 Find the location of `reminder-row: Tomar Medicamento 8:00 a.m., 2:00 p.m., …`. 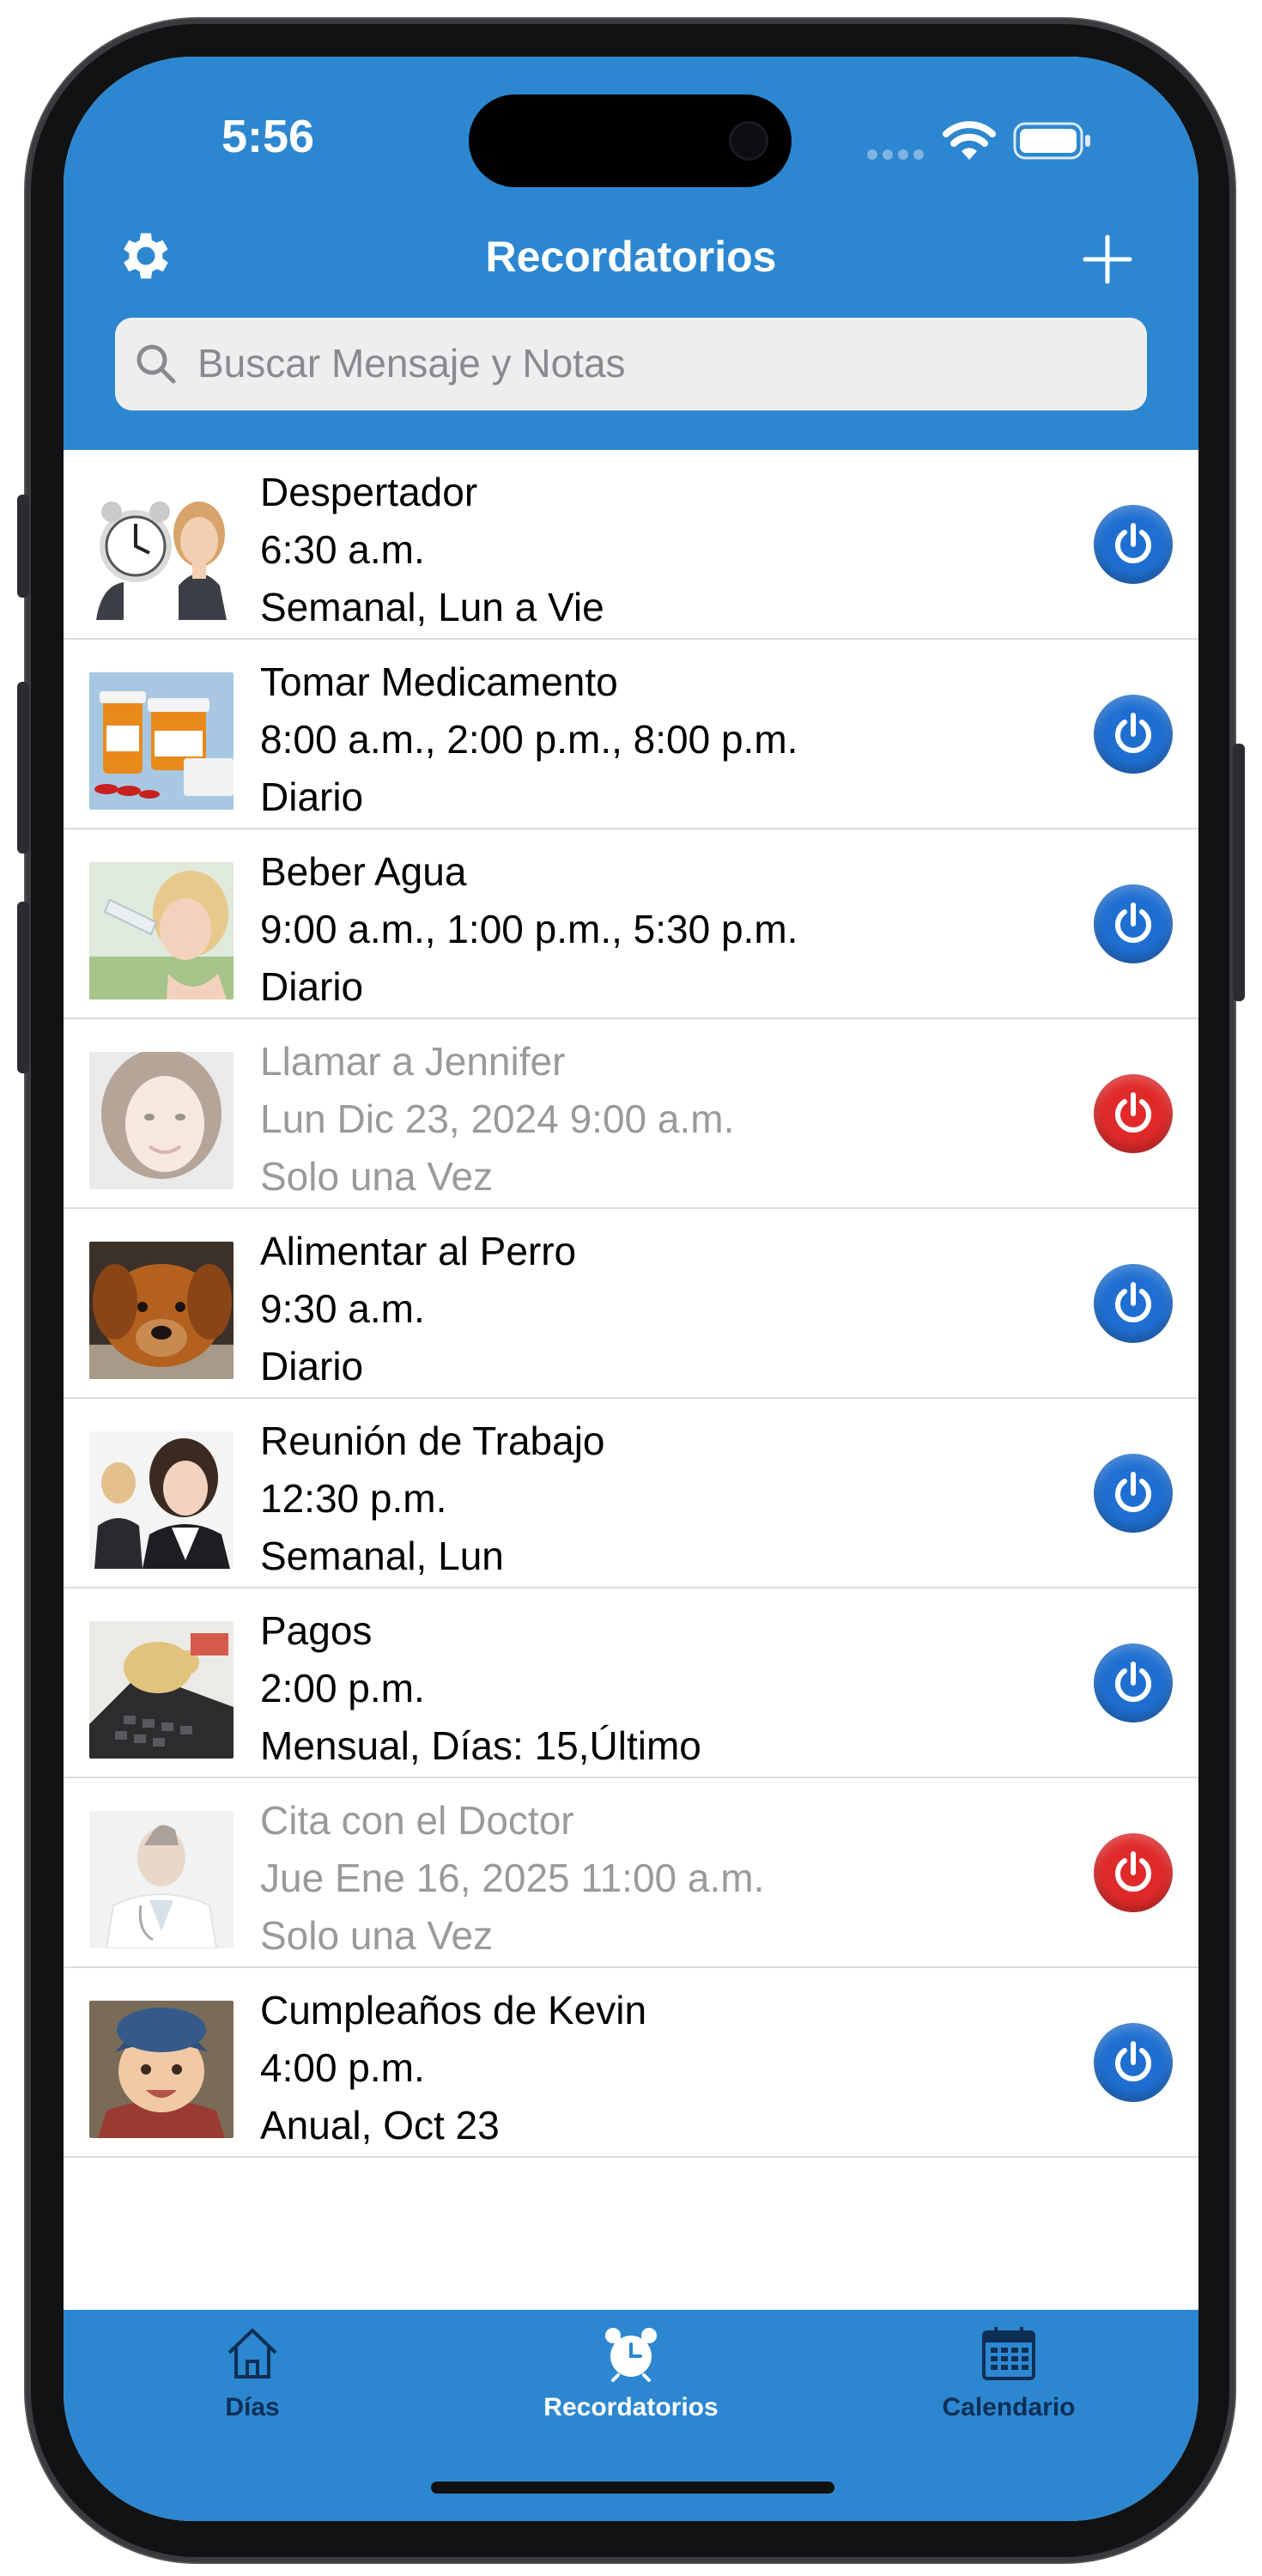

reminder-row: Tomar Medicamento 8:00 a.m., 2:00 p.m., … is located at coordinates (631, 735).